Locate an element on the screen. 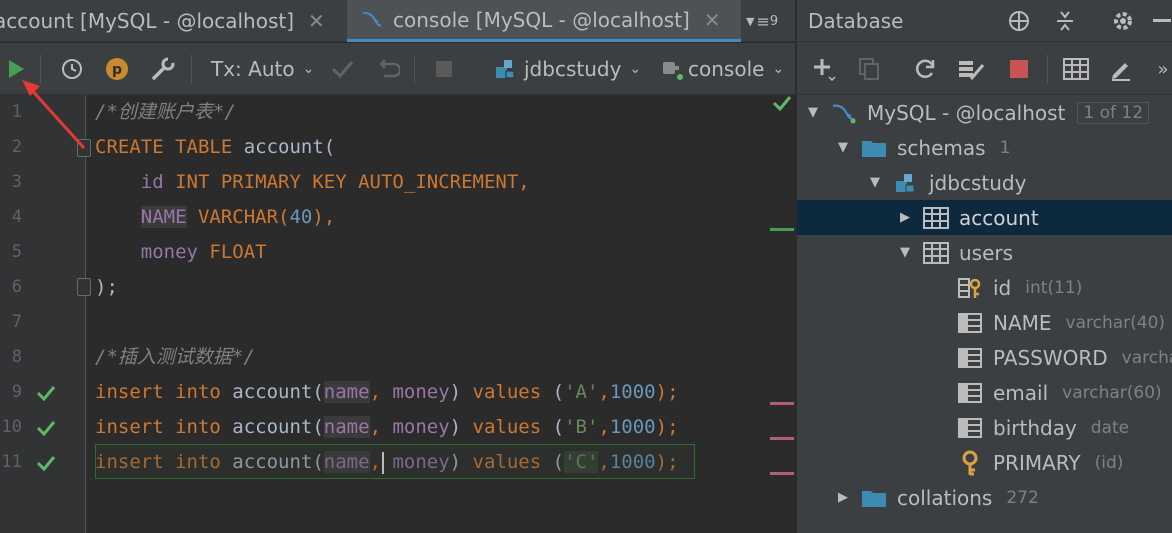 Image resolution: width=1172 pixels, height=533 pixels. editor-scrollbar is located at coordinates (782, 314).